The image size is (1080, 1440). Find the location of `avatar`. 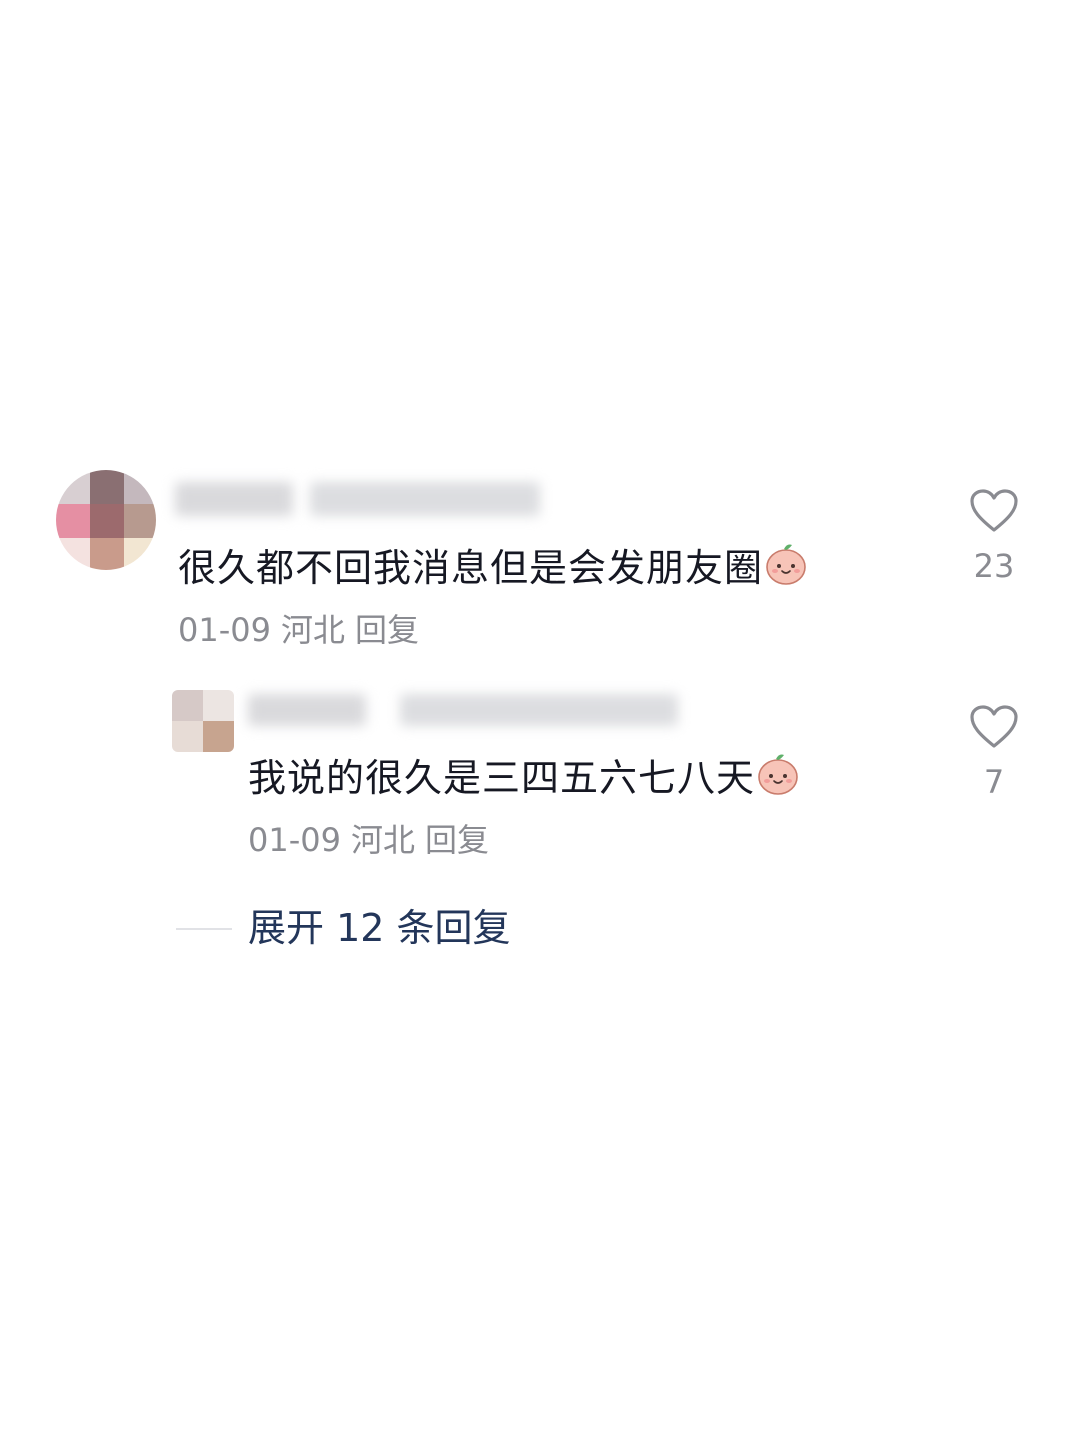

avatar is located at coordinates (106, 520).